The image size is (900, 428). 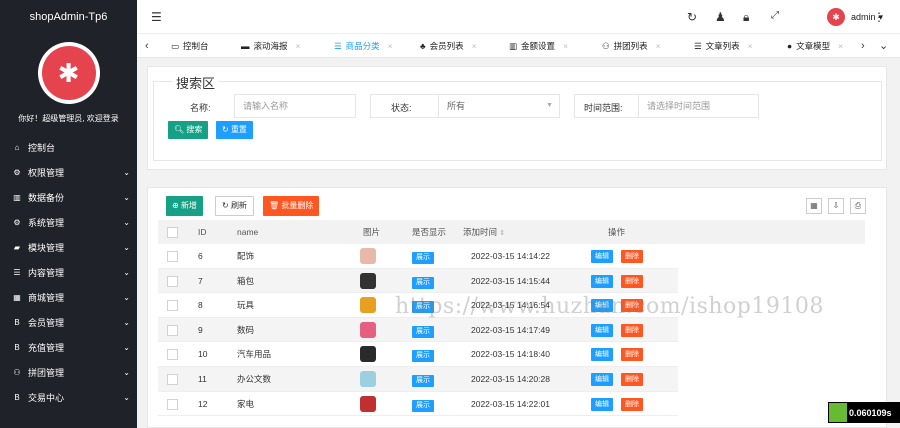 I want to click on add-button: ⊕ 新增, so click(x=184, y=206).